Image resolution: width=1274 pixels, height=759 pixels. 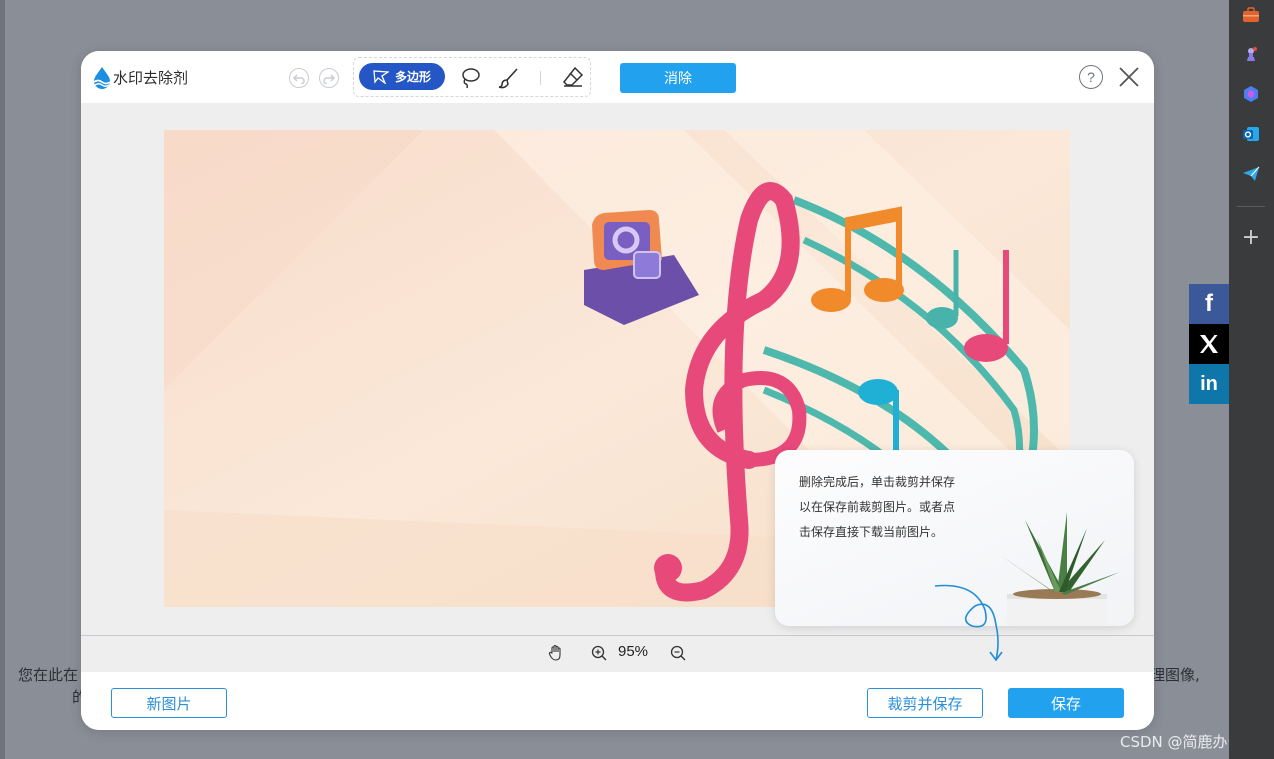 I want to click on facebook-icon: f, so click(x=1209, y=303).